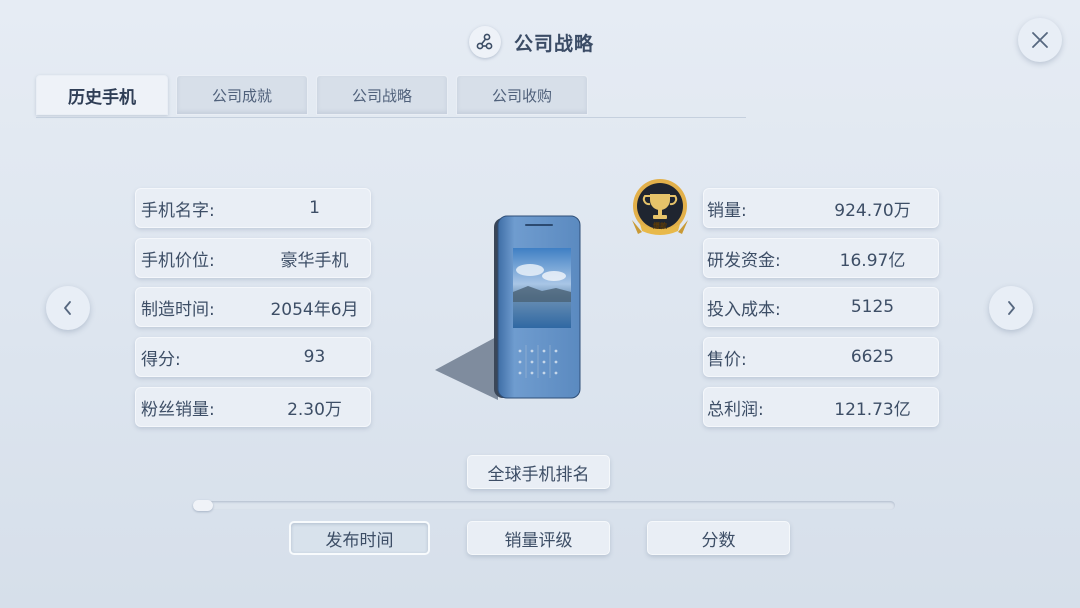 This screenshot has width=1080, height=608. I want to click on stat-row-rnd-funds: 研发资金: 16.97亿, so click(821, 258).